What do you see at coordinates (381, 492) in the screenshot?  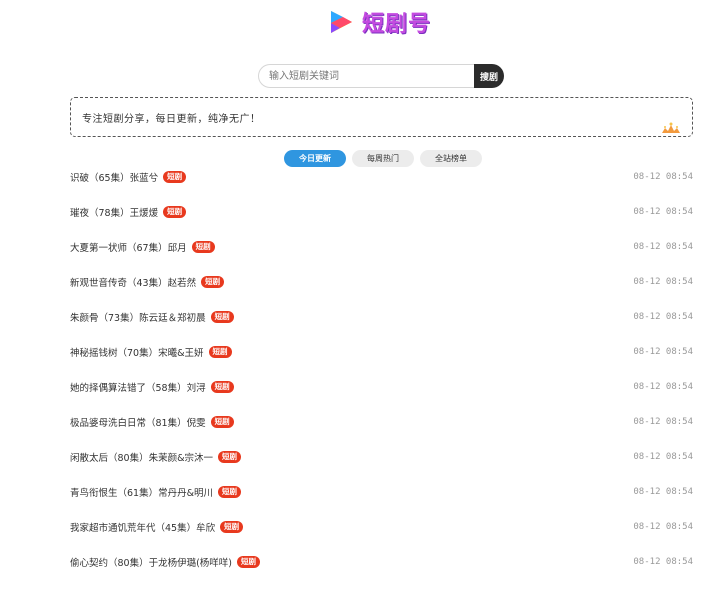 I see `list-item: 青鸟衔恨生（61集）常丹丹&明川 短剧 08-12 08:54` at bounding box center [381, 492].